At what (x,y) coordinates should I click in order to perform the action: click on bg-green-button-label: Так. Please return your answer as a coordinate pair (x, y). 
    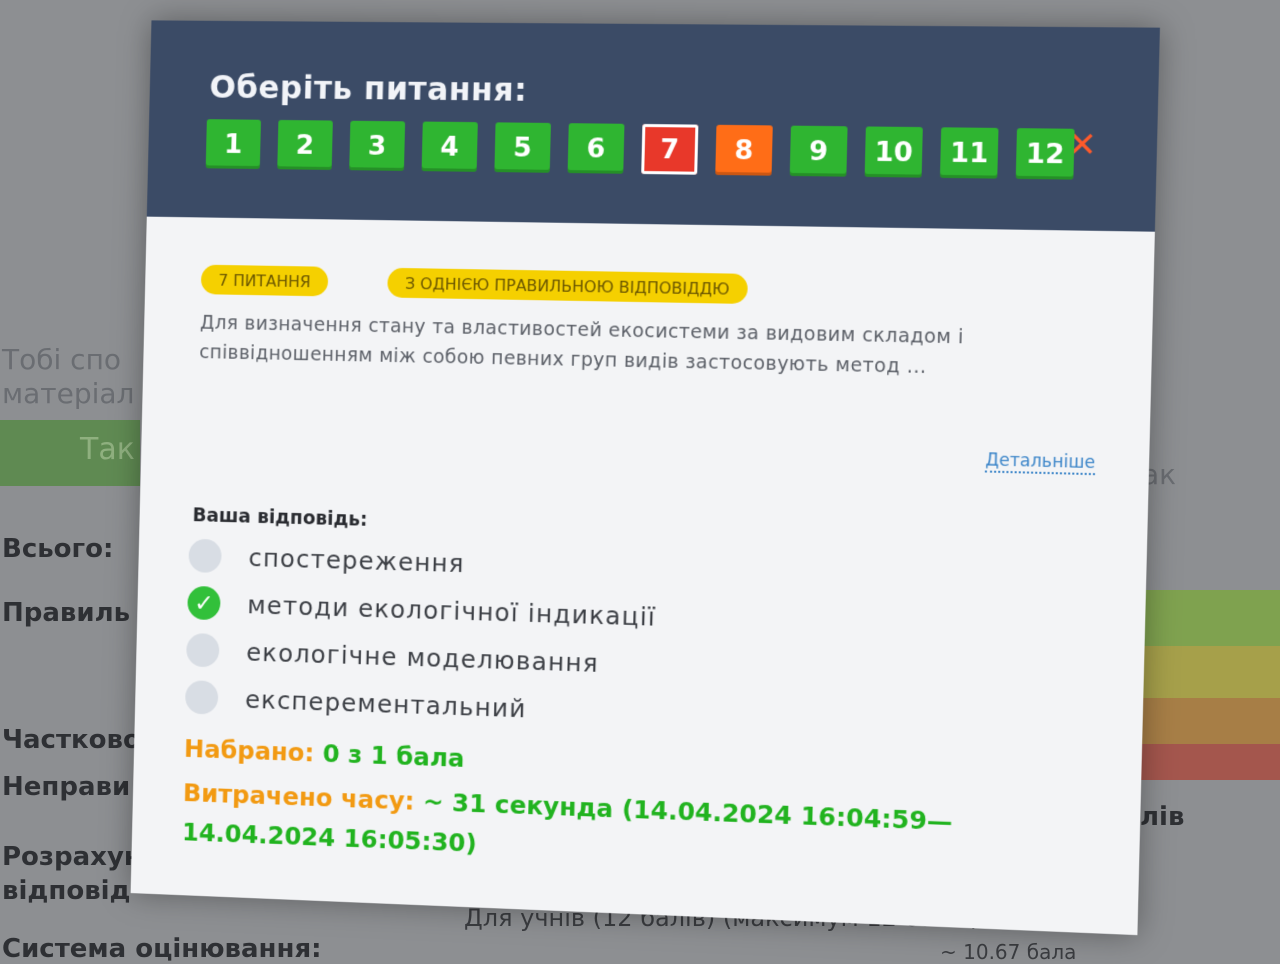
    Looking at the image, I should click on (107, 449).